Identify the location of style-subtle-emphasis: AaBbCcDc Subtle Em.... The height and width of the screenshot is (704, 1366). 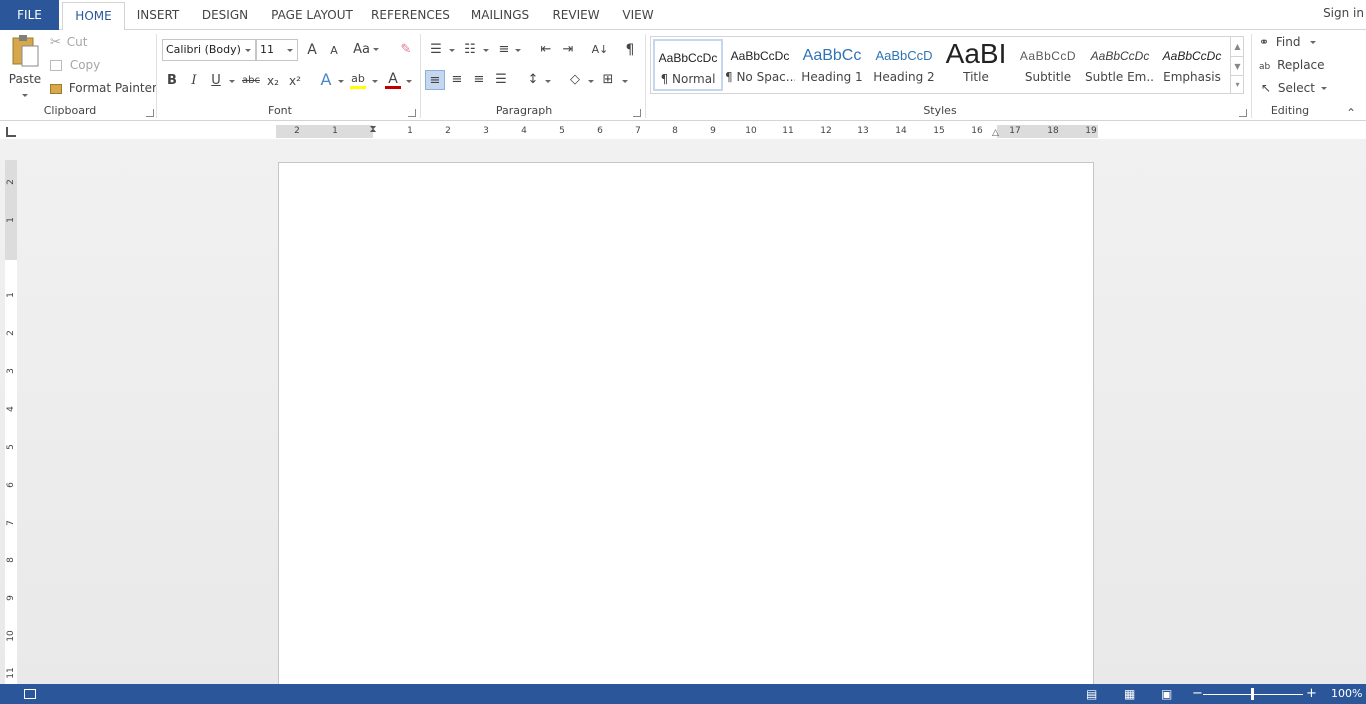
(1120, 65).